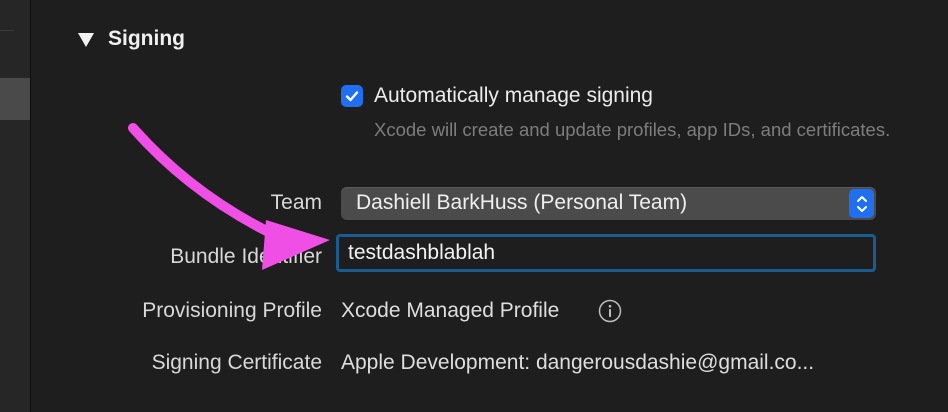 The width and height of the screenshot is (948, 412). I want to click on team-label: Team, so click(296, 202).